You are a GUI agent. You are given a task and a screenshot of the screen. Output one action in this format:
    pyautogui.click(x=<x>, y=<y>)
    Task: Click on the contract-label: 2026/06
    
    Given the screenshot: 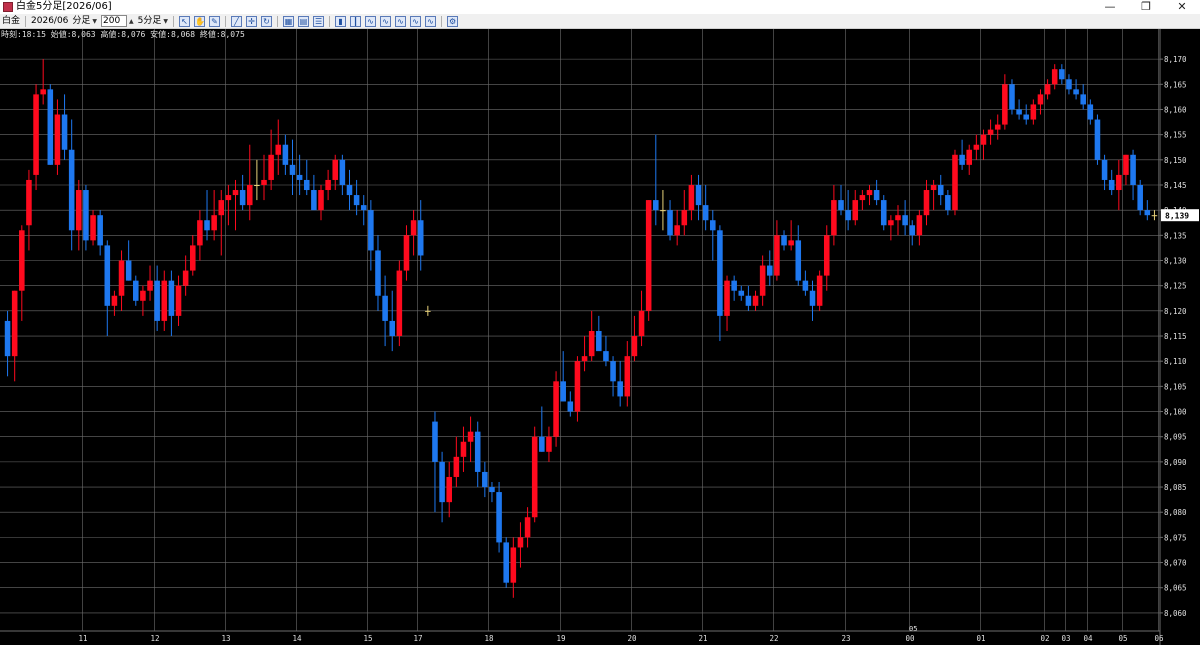 What is the action you would take?
    pyautogui.click(x=49, y=21)
    